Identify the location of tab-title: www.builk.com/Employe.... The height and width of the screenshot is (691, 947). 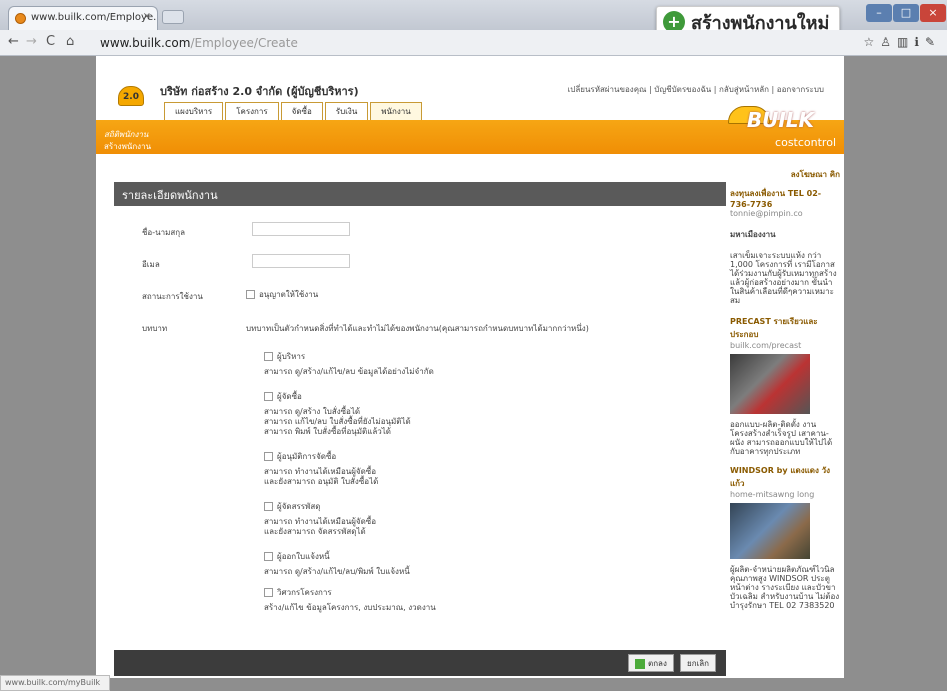
(94, 17).